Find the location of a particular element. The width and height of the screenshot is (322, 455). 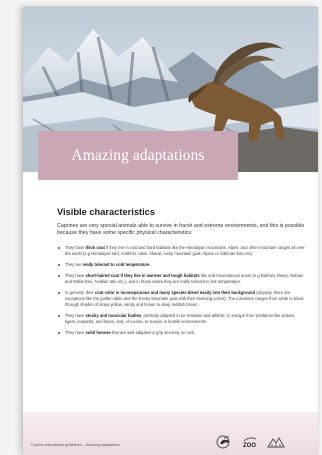

logo-zoo-icon: ZOO is located at coordinates (251, 444).